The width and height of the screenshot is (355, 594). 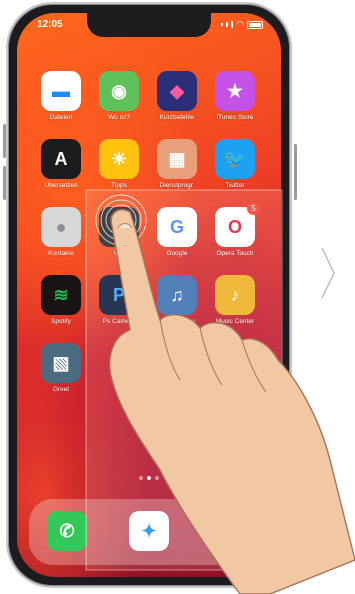 I want to click on app-label: Kontakte, so click(x=61, y=253).